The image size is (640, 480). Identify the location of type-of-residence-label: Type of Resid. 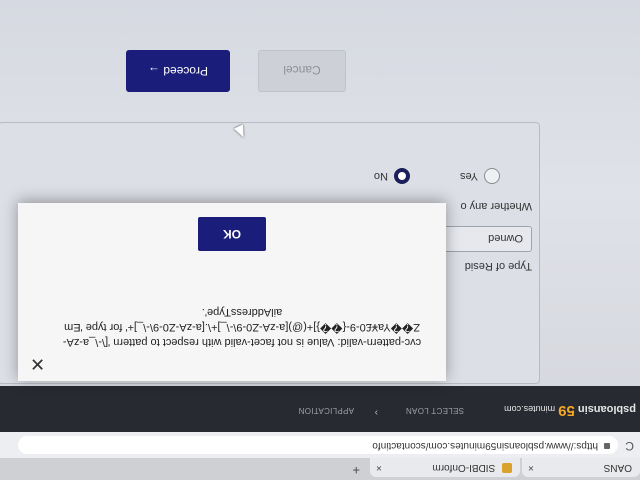
(498, 266).